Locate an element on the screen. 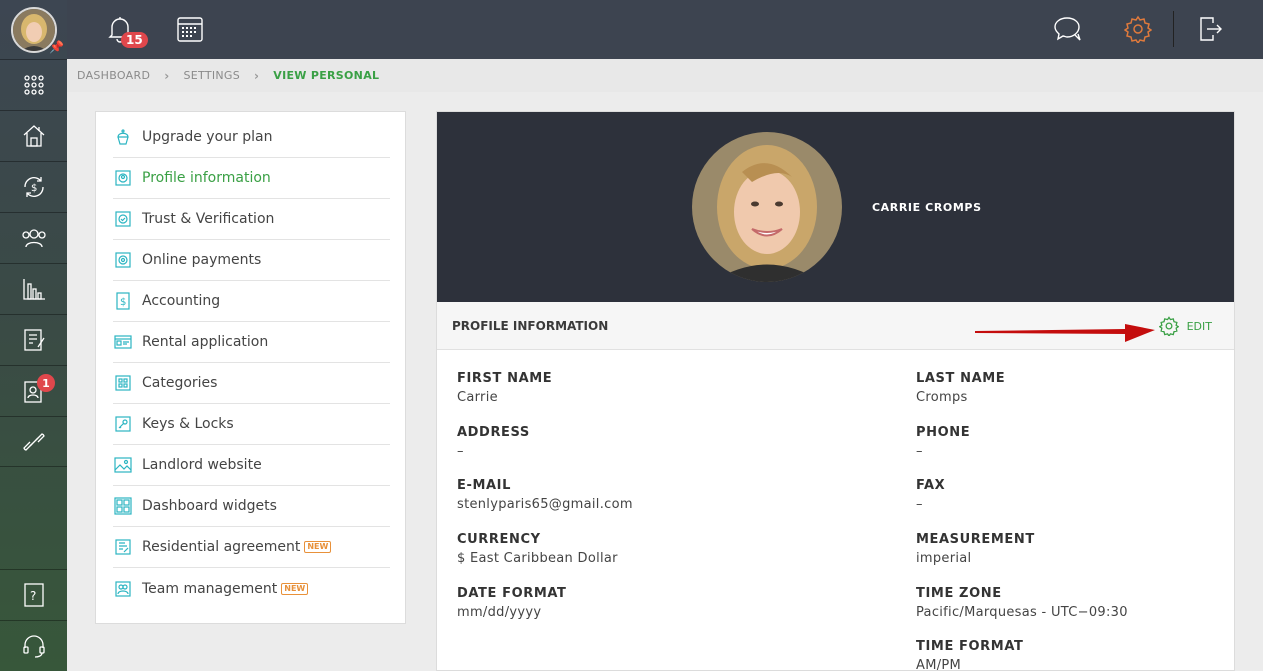 This screenshot has width=1263, height=671. field-label: TIME ZONE is located at coordinates (959, 593).